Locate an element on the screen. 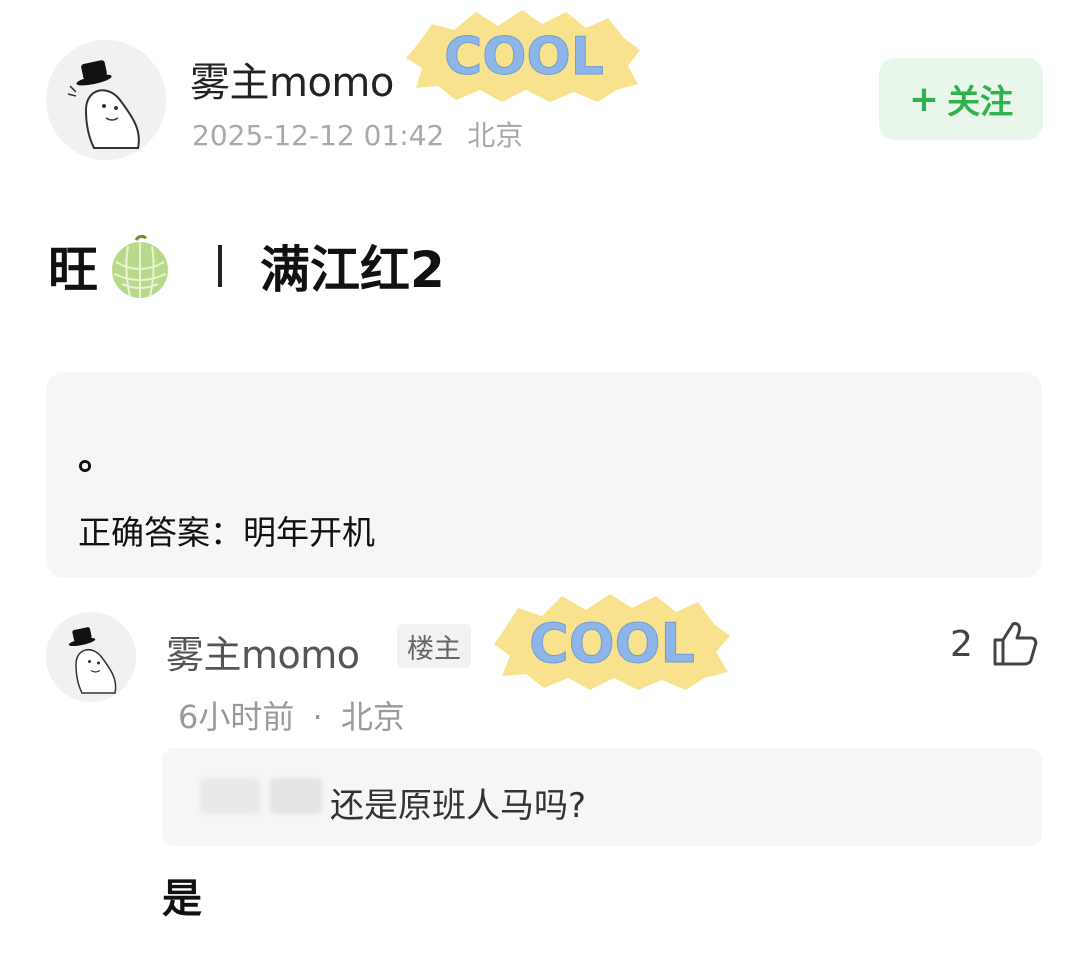 The height and width of the screenshot is (960, 1088). thumbs-up-icon is located at coordinates (1015, 644).